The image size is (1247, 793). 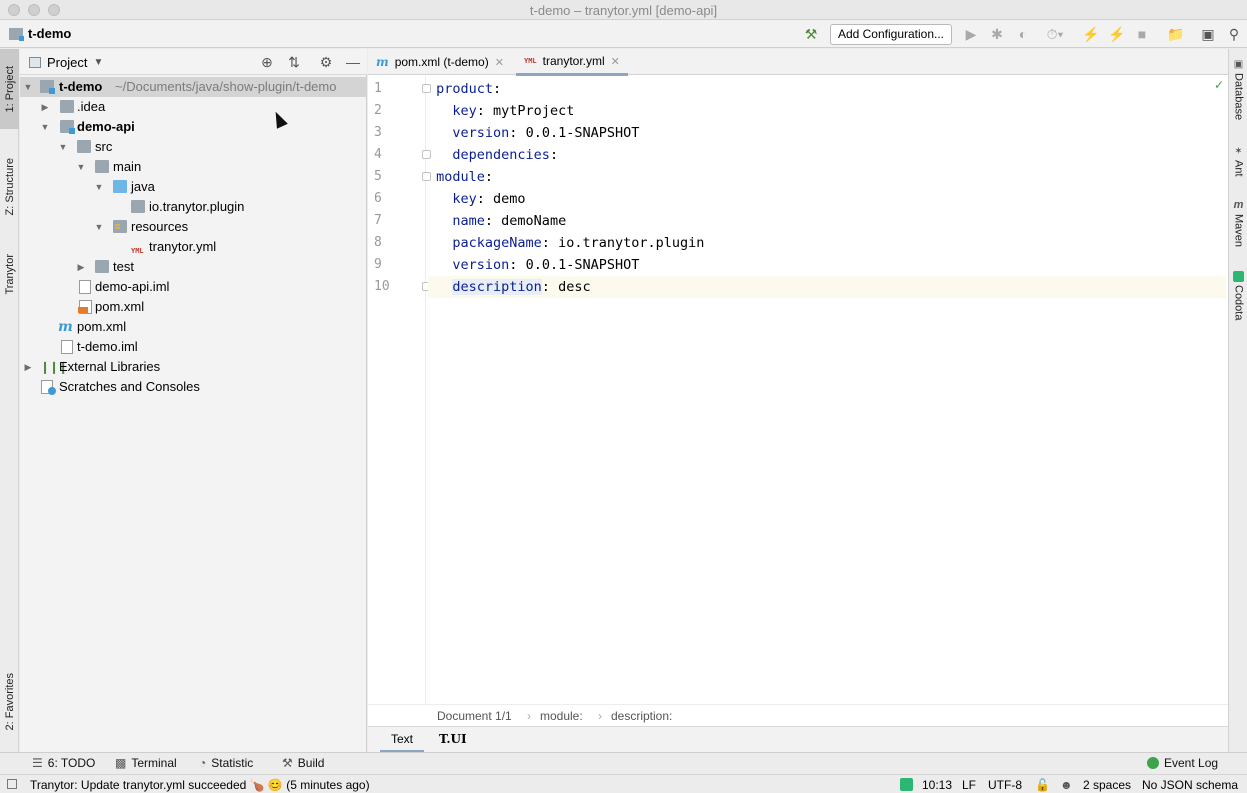 What do you see at coordinates (1023, 34) in the screenshot?
I see `coverage-icon: ◐` at bounding box center [1023, 34].